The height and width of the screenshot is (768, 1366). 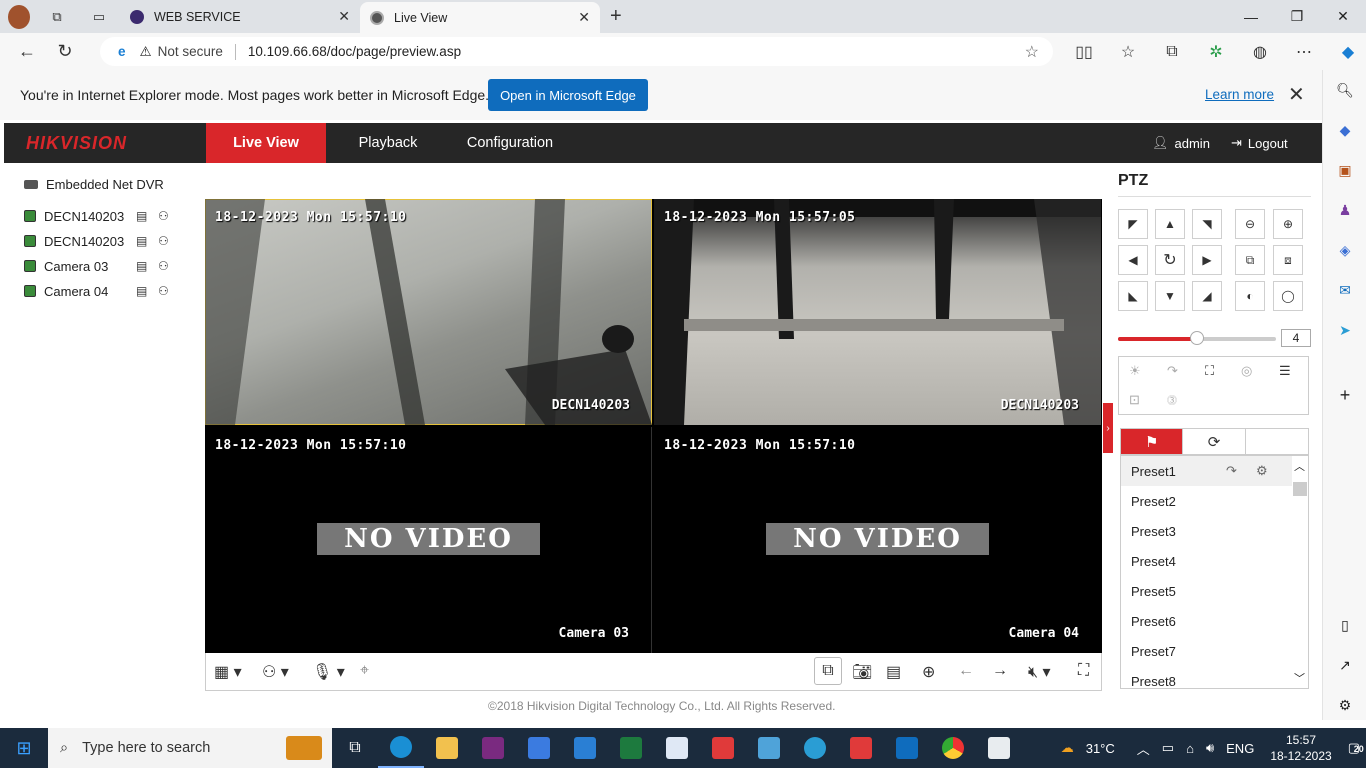 I want to click on drop-icon: ➤, so click(x=1345, y=330).